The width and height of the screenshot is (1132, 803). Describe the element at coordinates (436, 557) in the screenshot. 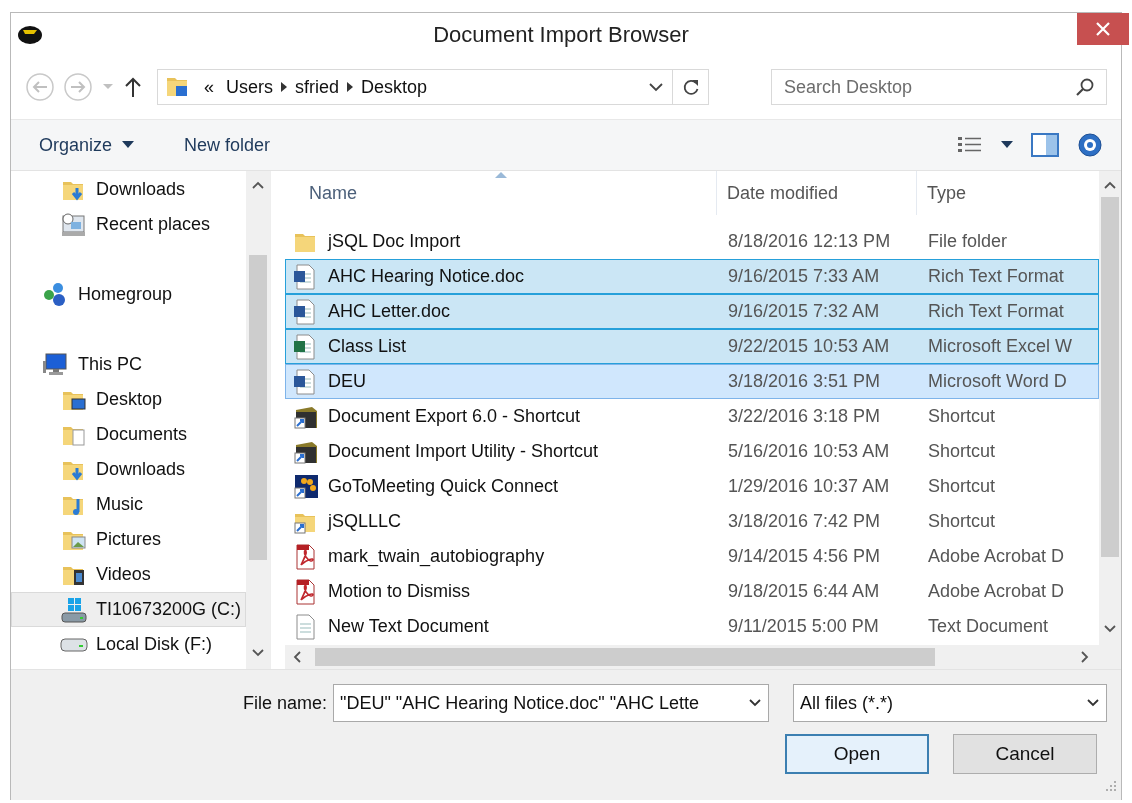

I see `file-name: mark_twain_autobiography` at that location.